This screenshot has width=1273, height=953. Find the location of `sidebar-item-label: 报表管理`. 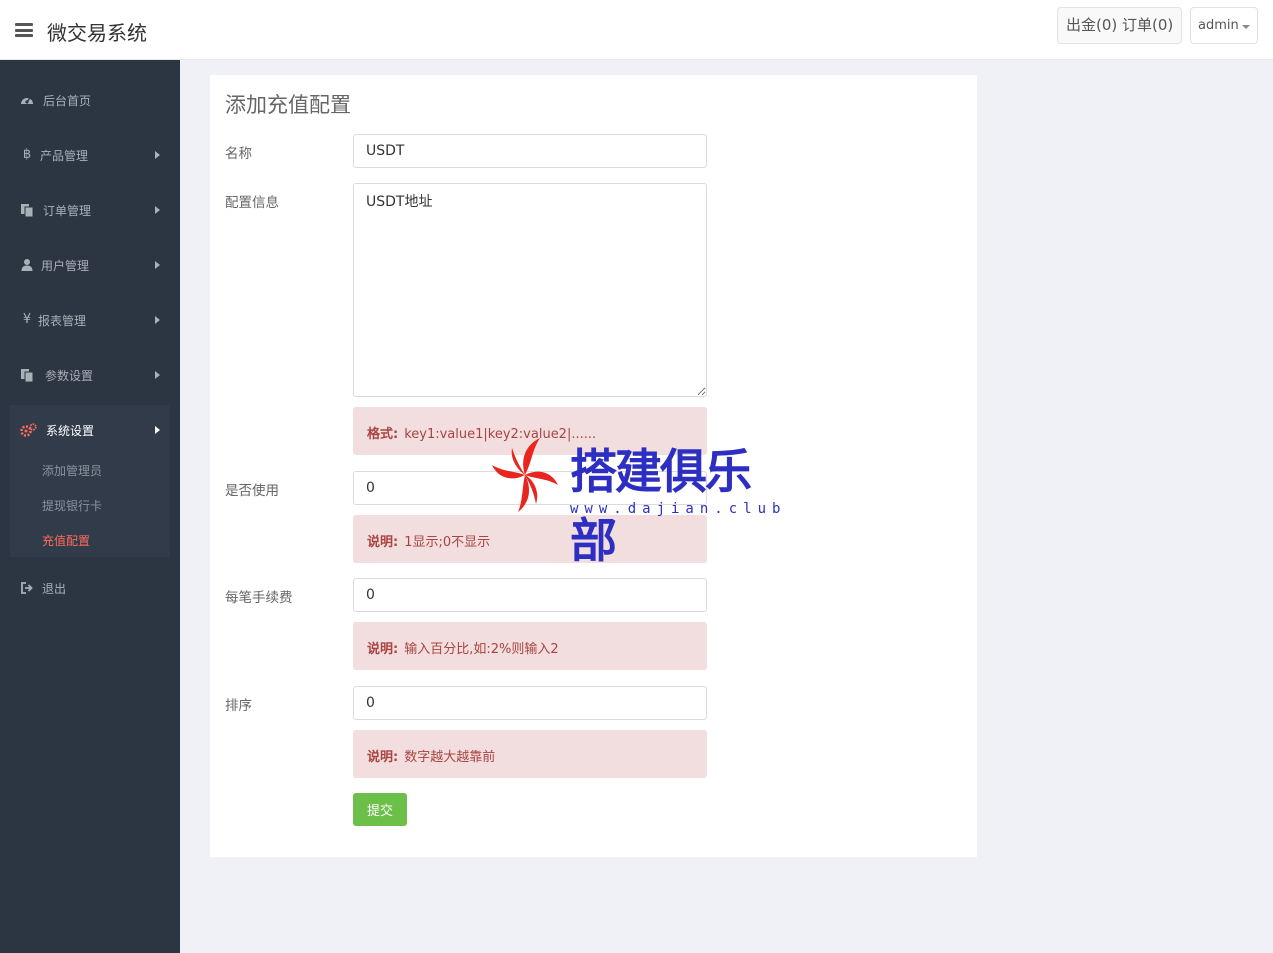

sidebar-item-label: 报表管理 is located at coordinates (62, 321).